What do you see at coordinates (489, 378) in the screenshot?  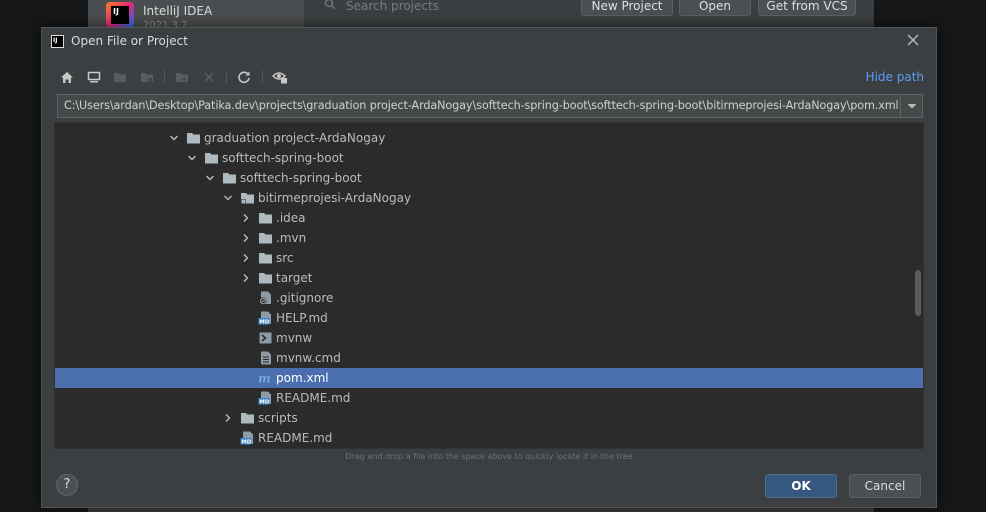 I see `tree-file-row: m pom.xml` at bounding box center [489, 378].